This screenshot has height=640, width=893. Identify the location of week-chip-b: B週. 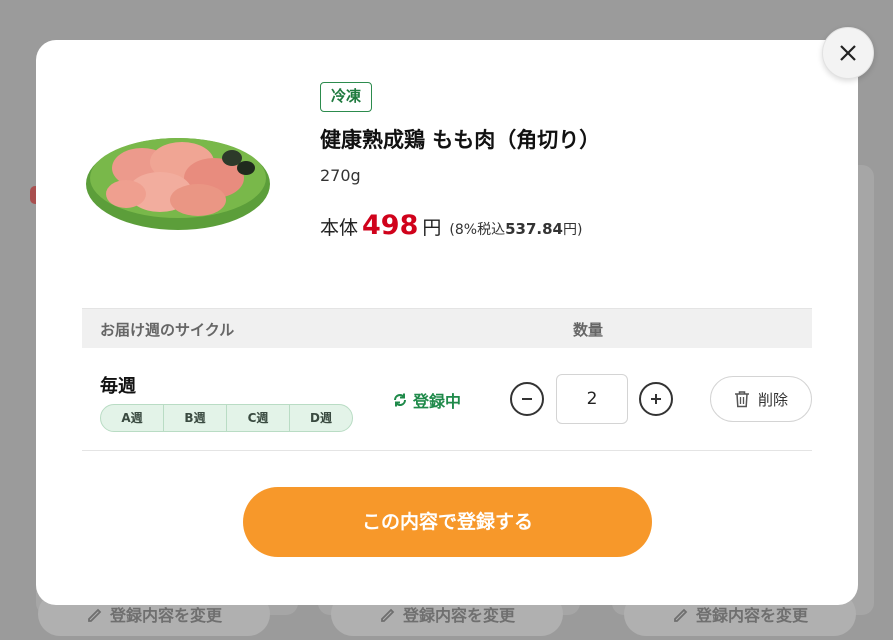
(195, 418).